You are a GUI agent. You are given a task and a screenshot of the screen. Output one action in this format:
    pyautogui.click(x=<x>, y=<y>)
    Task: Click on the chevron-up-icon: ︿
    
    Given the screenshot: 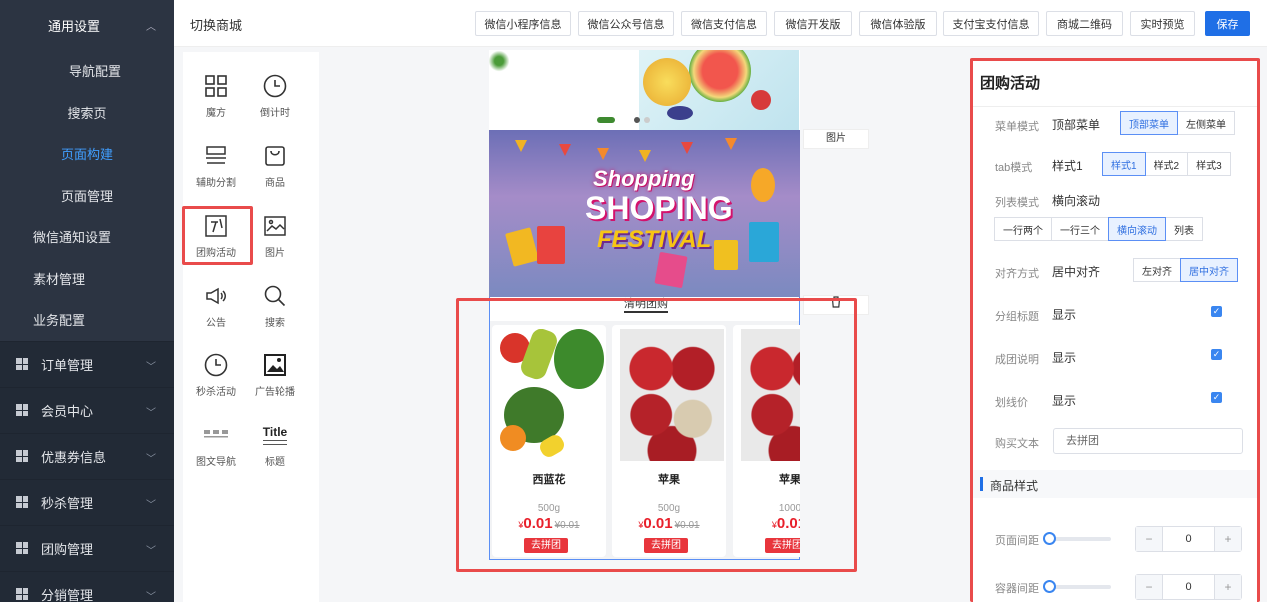 What is the action you would take?
    pyautogui.click(x=151, y=27)
    